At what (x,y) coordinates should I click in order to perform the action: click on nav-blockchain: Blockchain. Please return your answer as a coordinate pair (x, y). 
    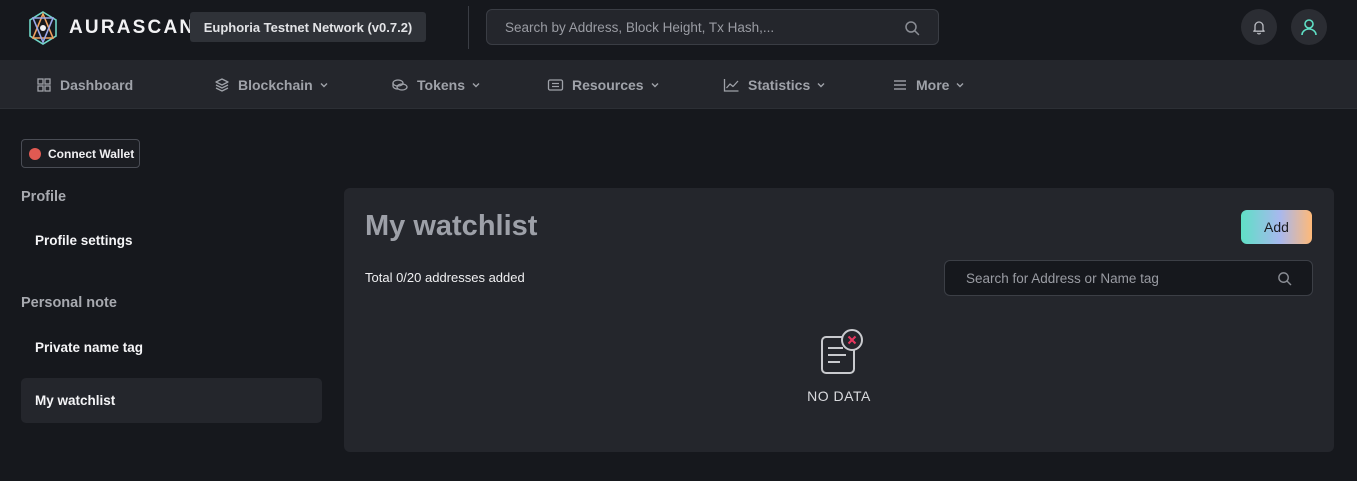
    Looking at the image, I should click on (271, 84).